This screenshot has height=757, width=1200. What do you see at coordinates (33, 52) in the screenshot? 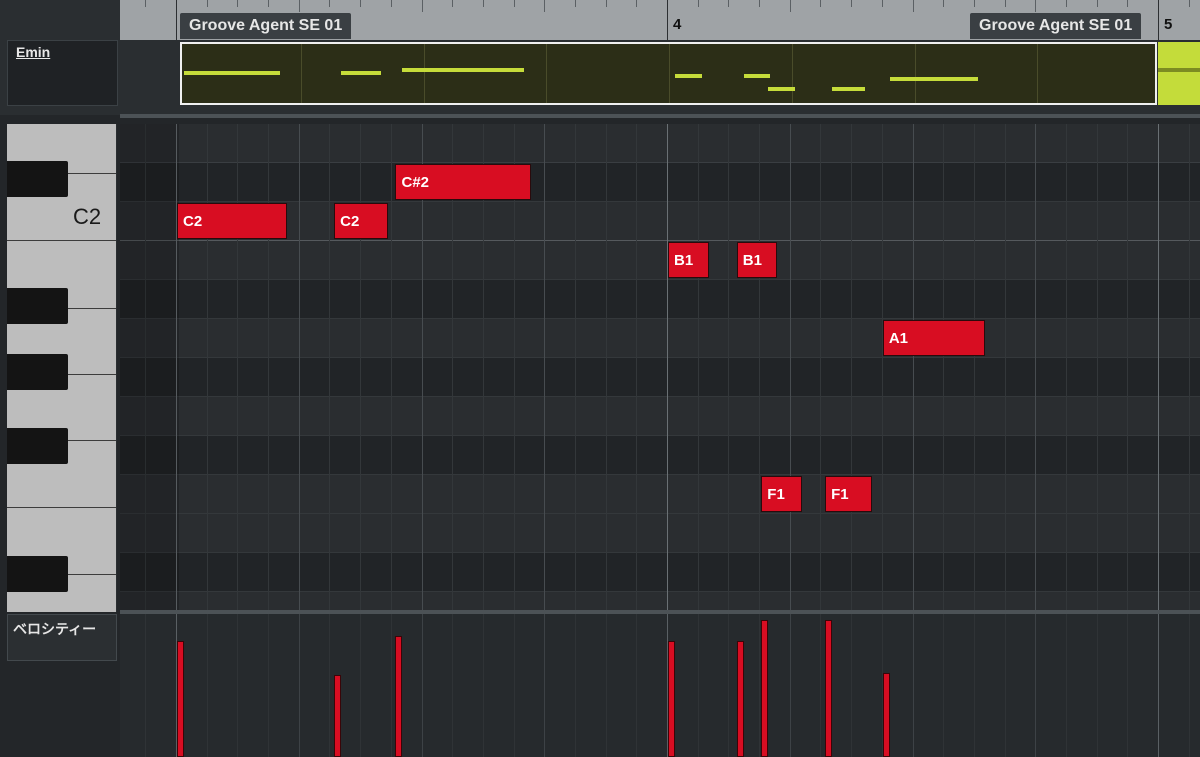
I see `chord-label: Emin` at bounding box center [33, 52].